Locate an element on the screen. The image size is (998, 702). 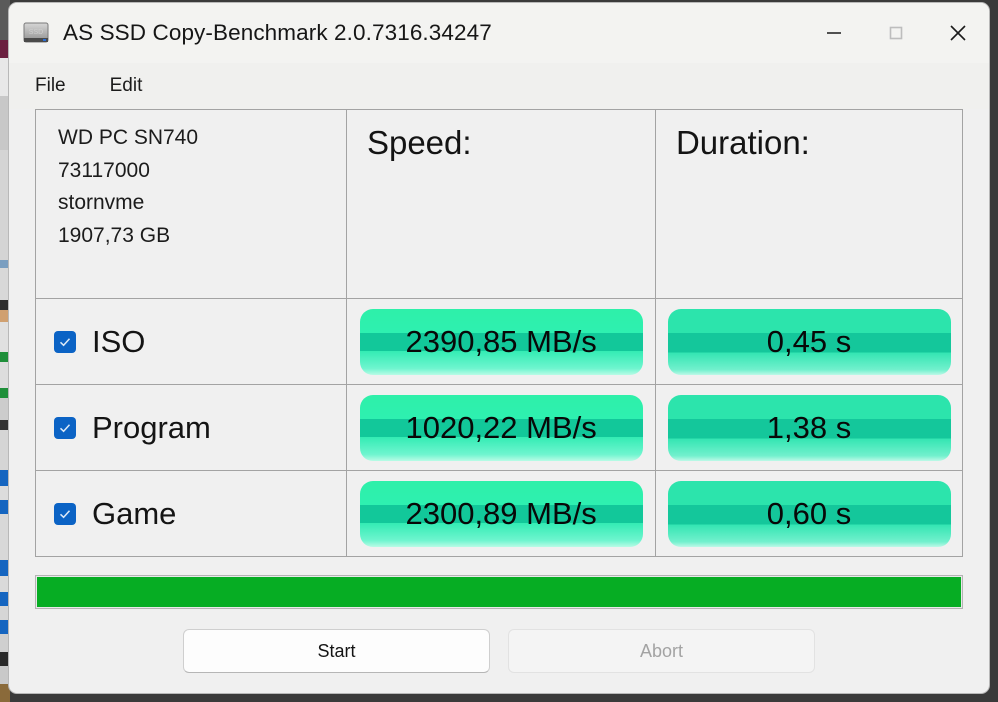
benchmark-iso-label: ISO is located at coordinates (119, 341).